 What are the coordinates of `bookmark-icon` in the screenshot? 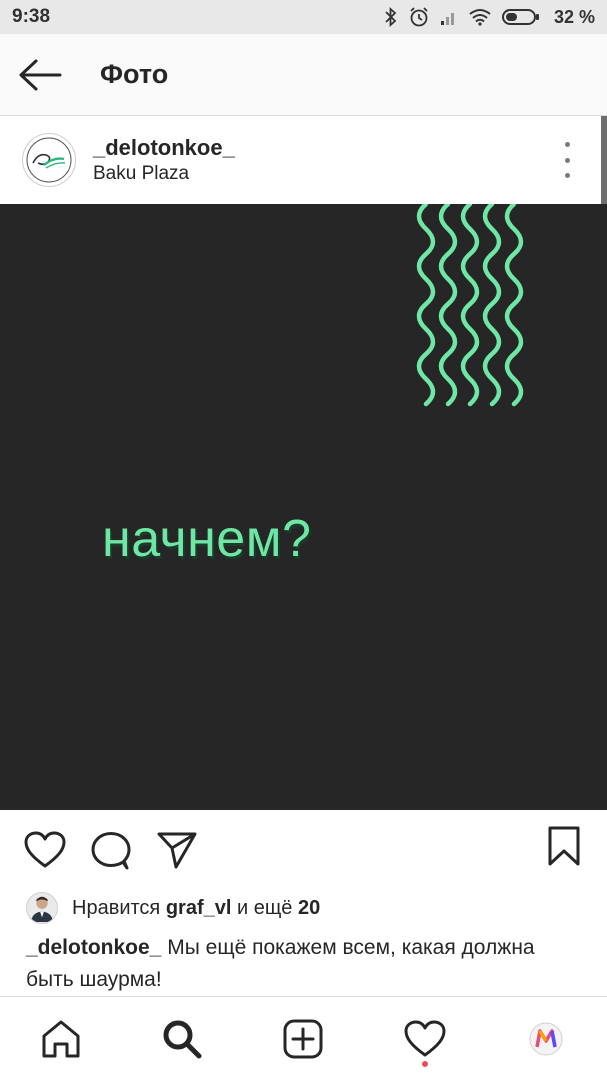 It's located at (564, 846).